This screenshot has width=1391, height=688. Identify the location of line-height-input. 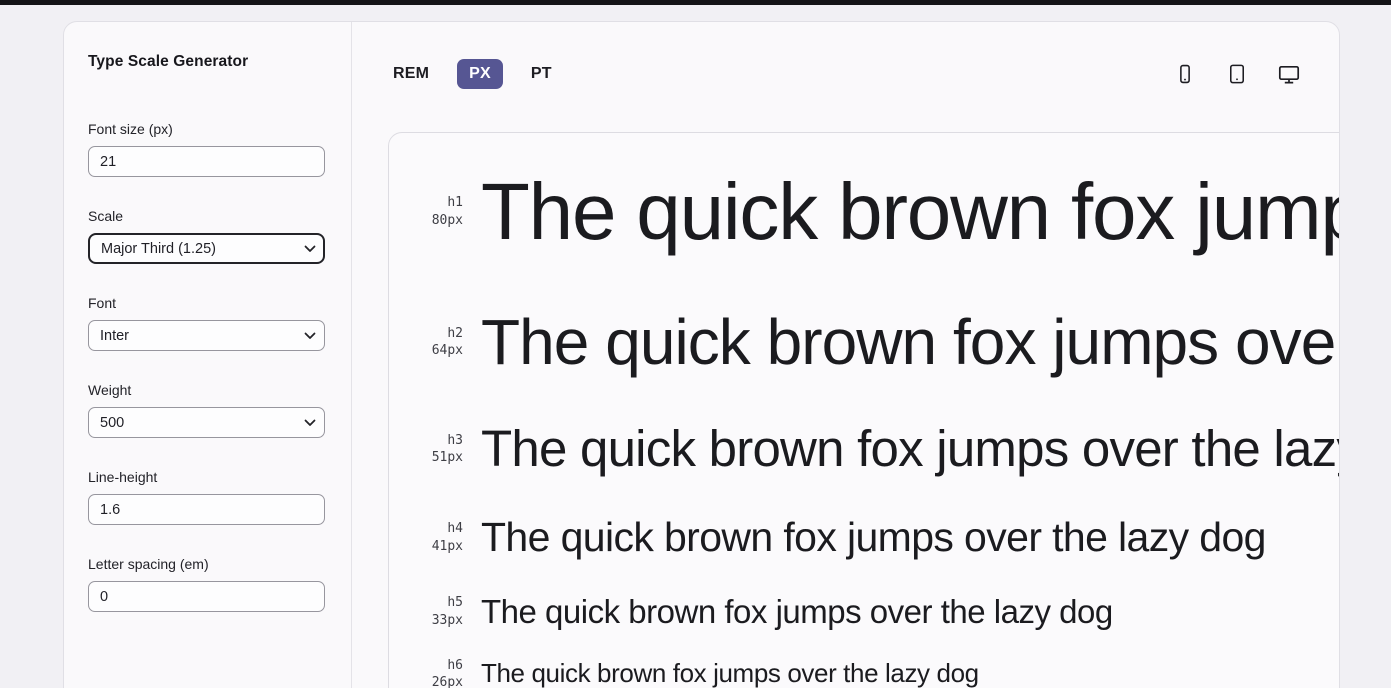
(206, 509).